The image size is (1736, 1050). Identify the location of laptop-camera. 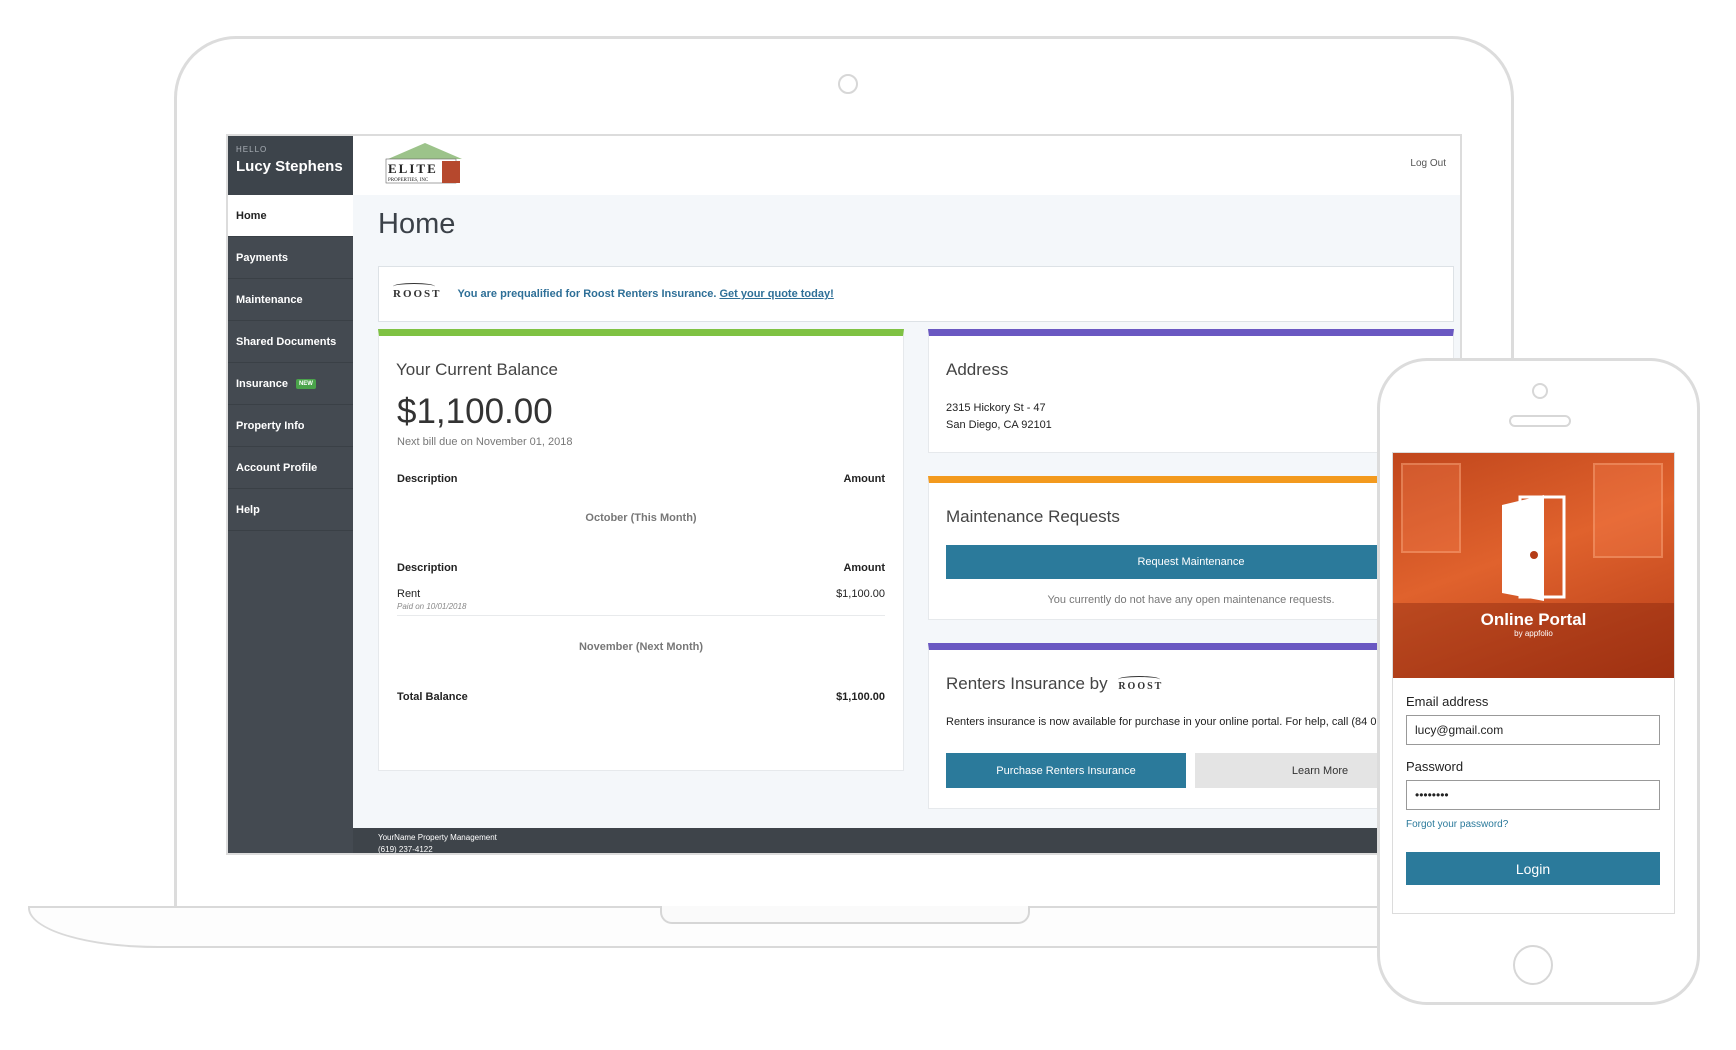
(848, 84).